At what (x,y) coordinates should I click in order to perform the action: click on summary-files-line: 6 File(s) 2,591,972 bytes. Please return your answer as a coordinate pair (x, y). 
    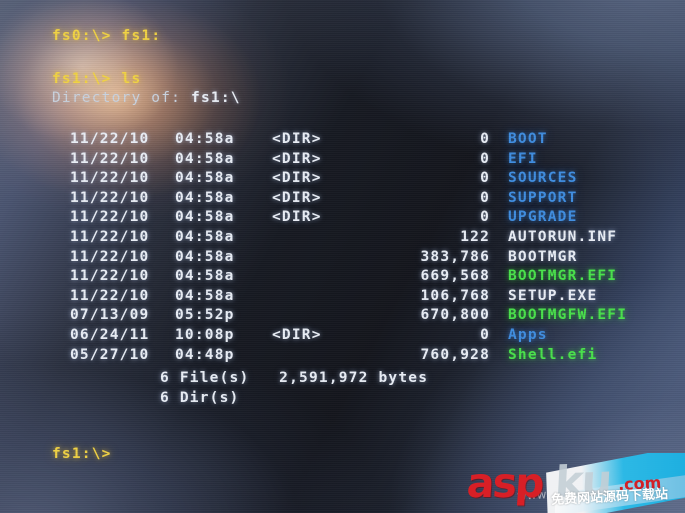
    Looking at the image, I should click on (294, 379).